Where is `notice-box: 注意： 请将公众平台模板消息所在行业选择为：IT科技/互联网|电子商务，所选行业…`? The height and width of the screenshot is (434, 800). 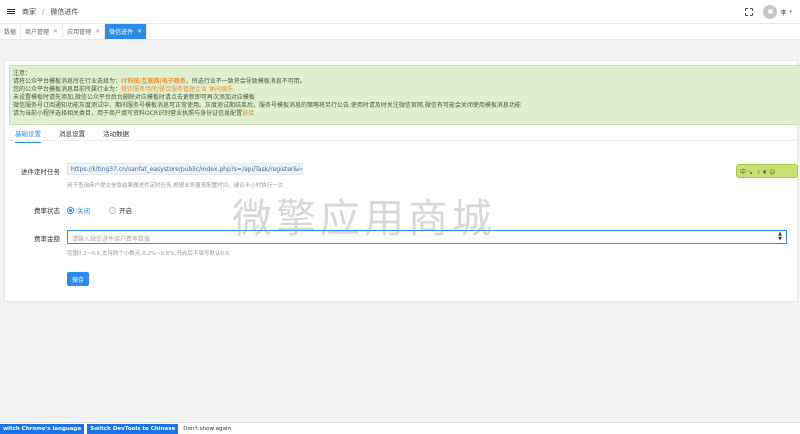
notice-box: 注意： 请将公众平台模板消息所在行业选择为：IT科技/互联网|电子商务，所选行业… is located at coordinates (404, 95).